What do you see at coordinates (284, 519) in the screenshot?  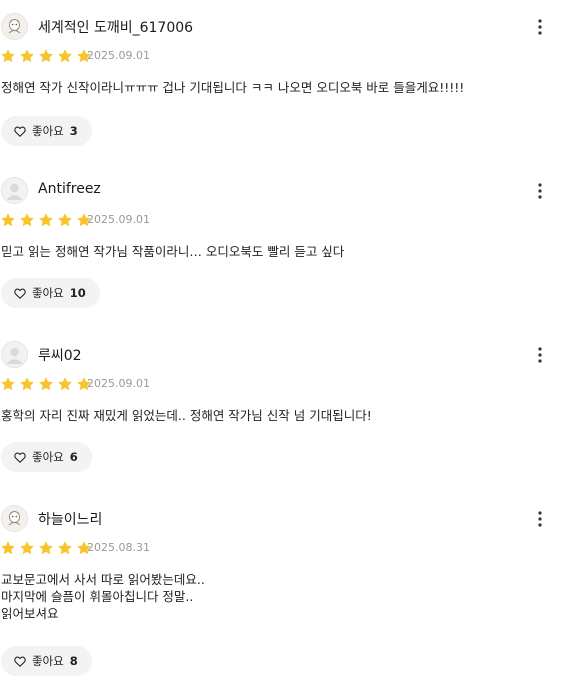 I see `review-header: 하늘이느리` at bounding box center [284, 519].